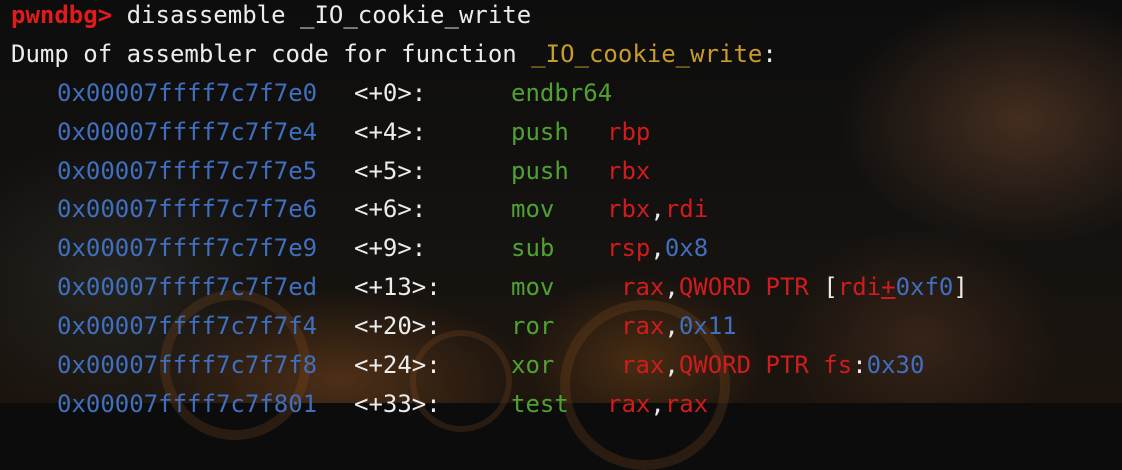  Describe the element at coordinates (329, 15) in the screenshot. I see `command-text: disassemble _IO_cookie_write` at that location.